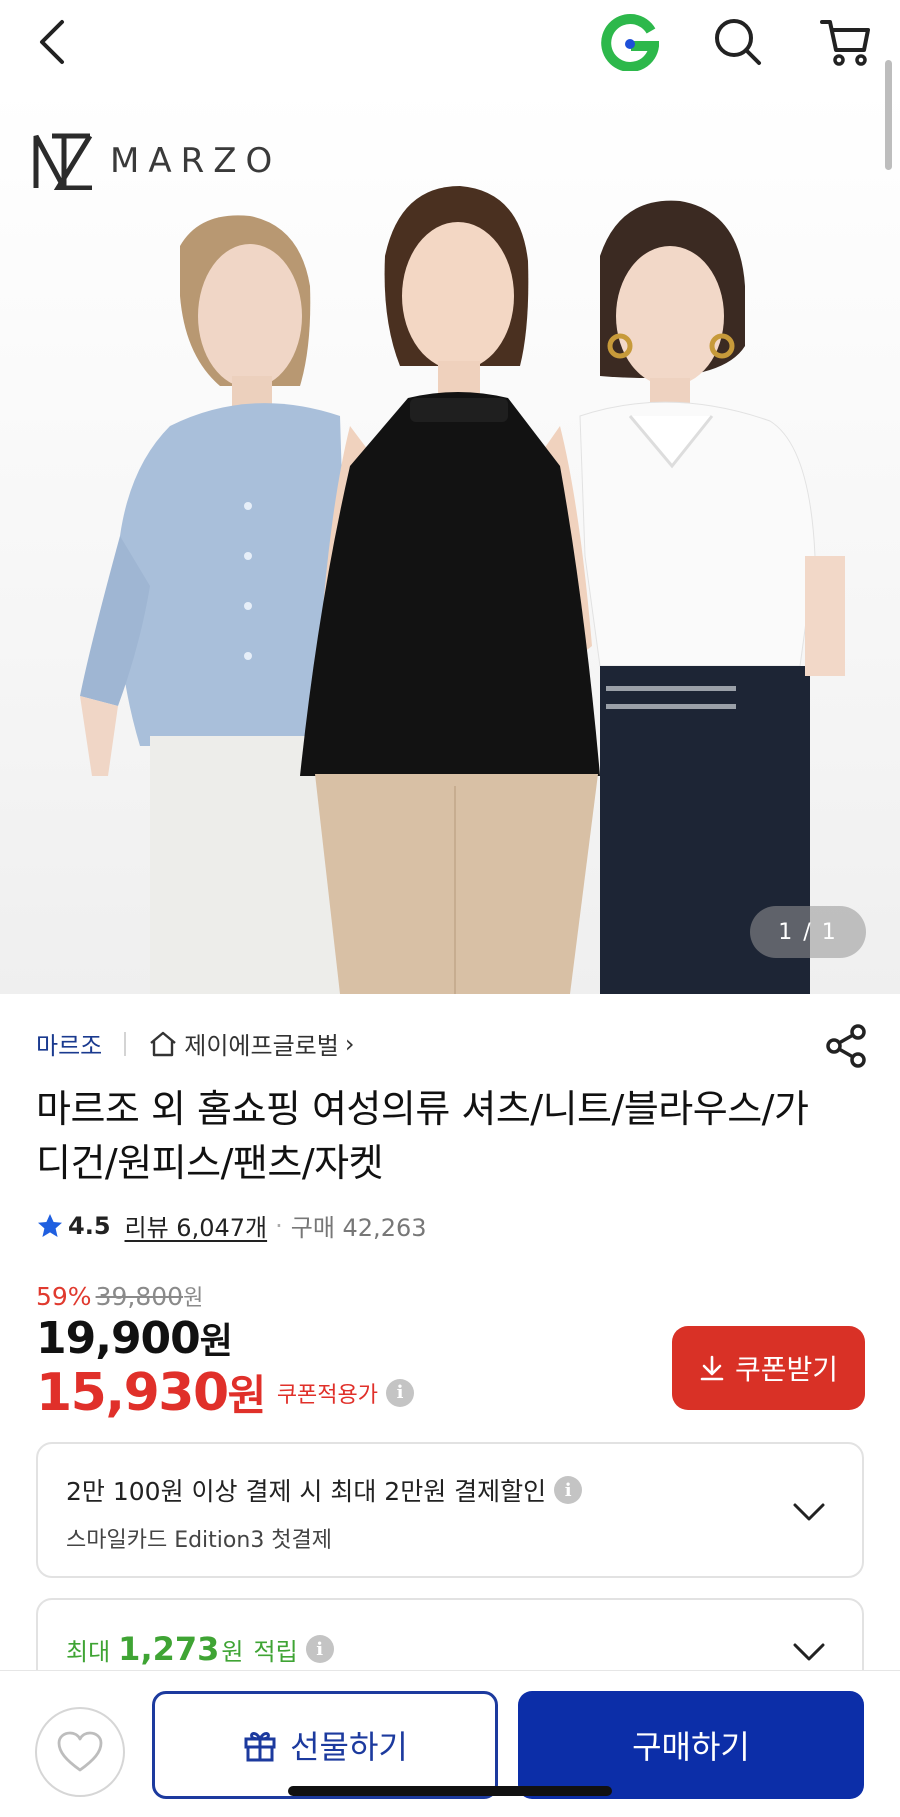 Image resolution: width=900 pixels, height=1817 pixels. What do you see at coordinates (247, 1395) in the screenshot?
I see `coupon-price-unit: 원` at bounding box center [247, 1395].